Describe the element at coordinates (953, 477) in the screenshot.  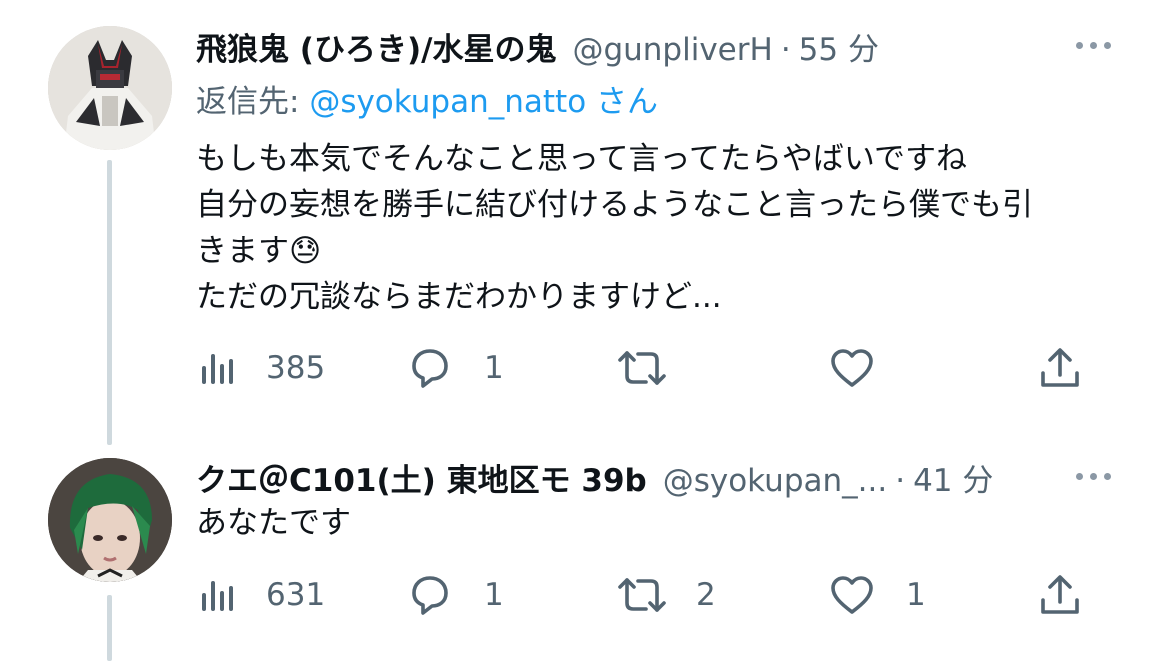
I see `timestamp: 41 分` at that location.